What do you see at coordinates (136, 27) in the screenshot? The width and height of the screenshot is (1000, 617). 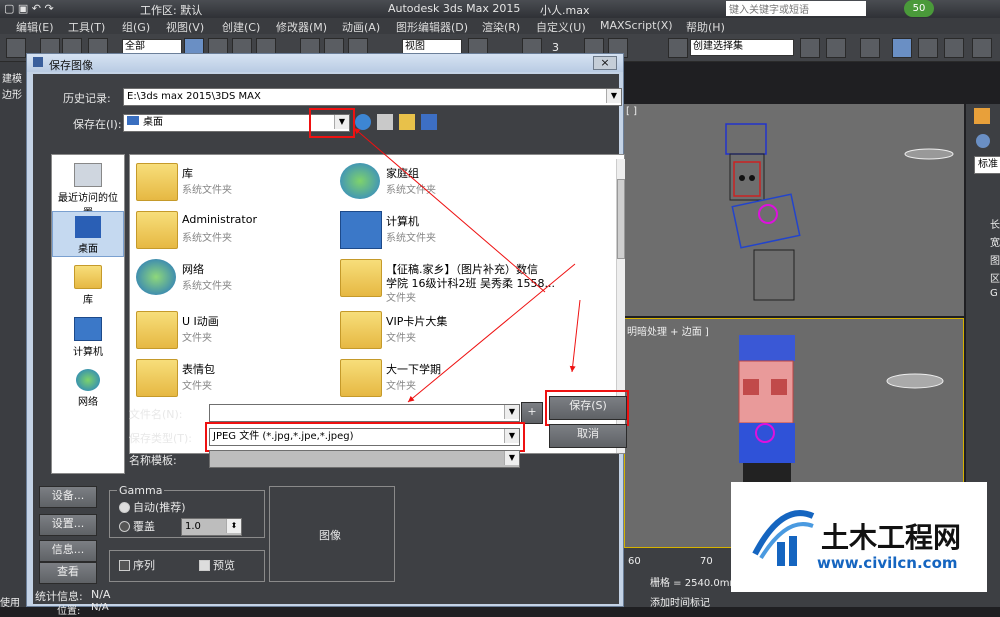 I see `menu-item-2: 组(G)` at bounding box center [136, 27].